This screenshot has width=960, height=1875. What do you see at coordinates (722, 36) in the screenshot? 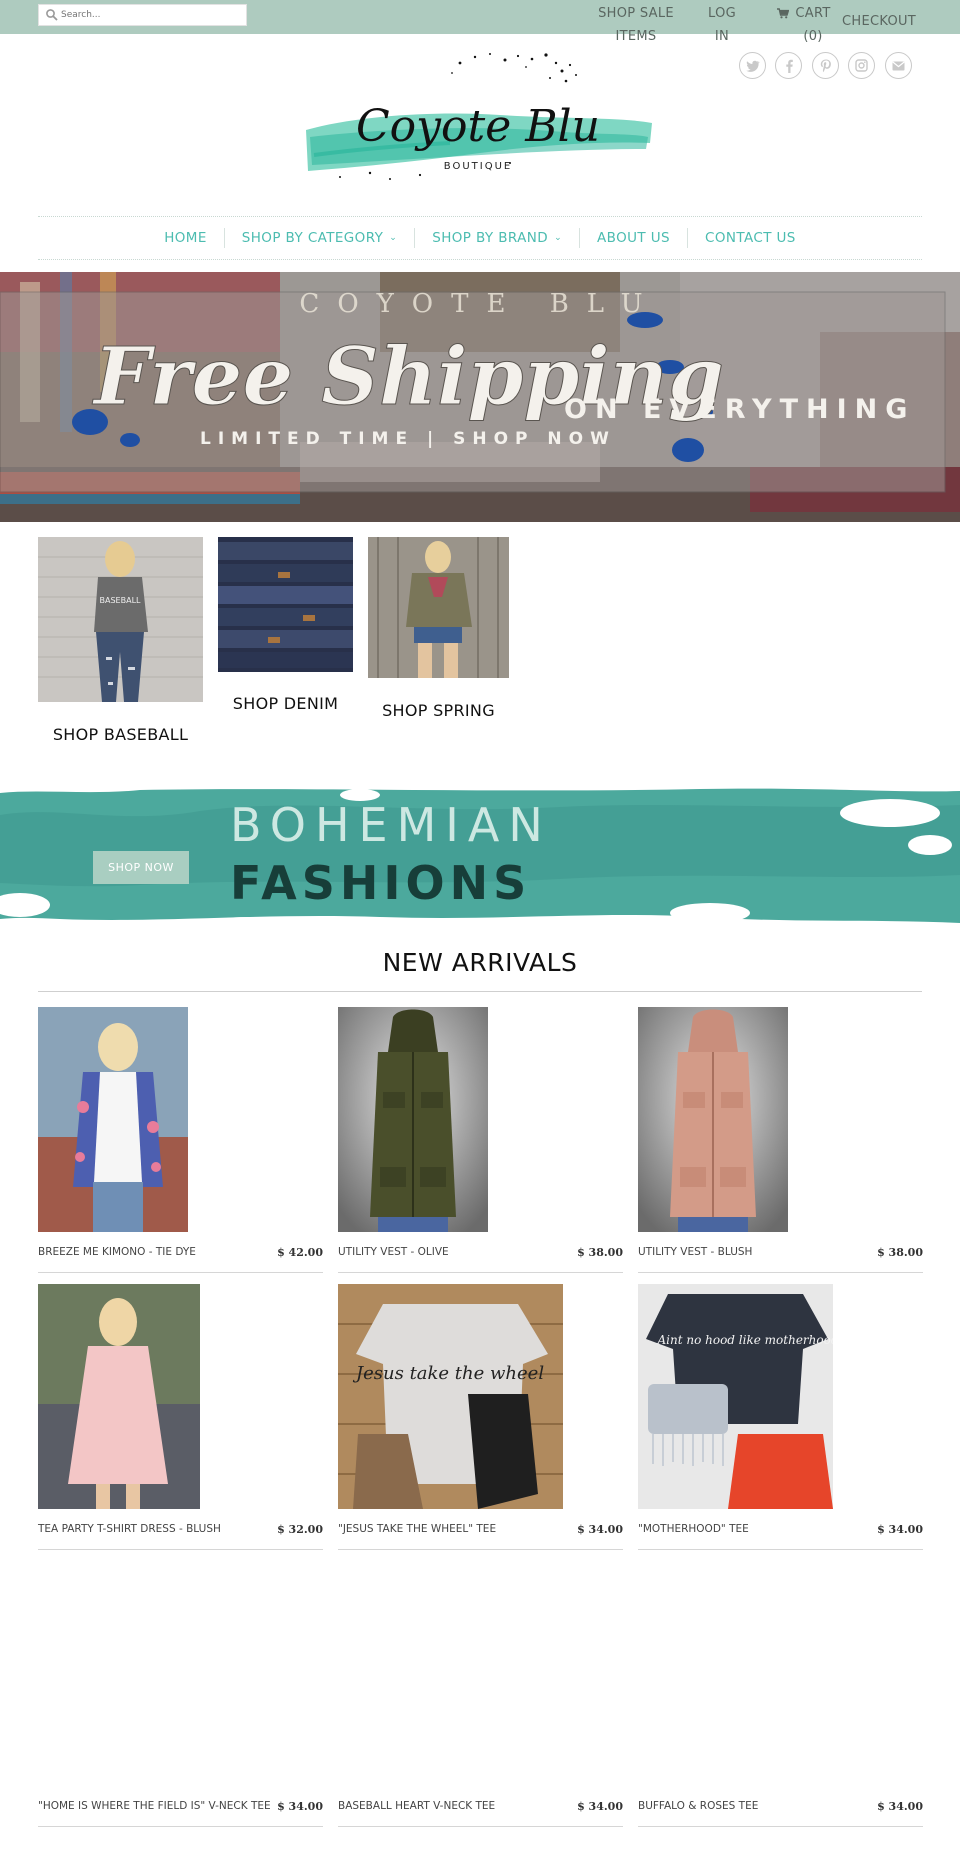
I see `login-line2: IN` at bounding box center [722, 36].